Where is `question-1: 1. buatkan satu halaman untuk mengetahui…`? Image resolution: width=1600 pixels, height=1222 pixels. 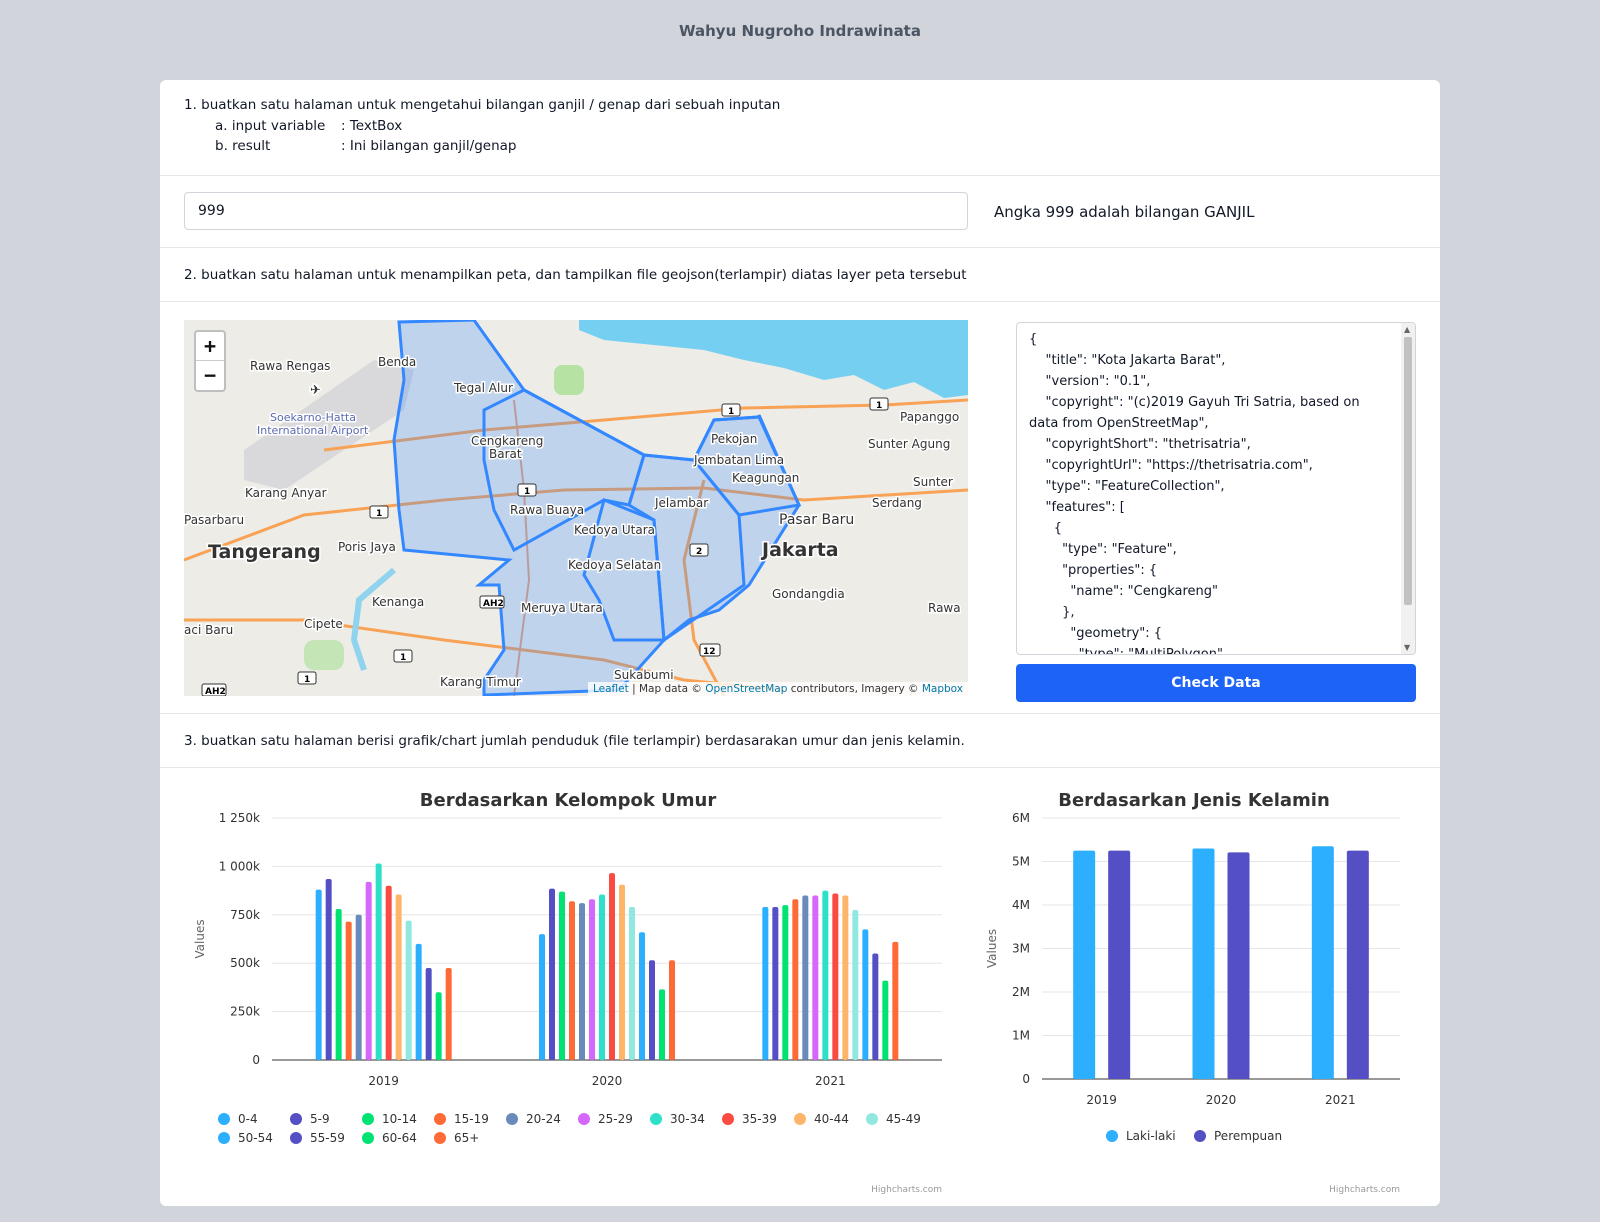 question-1: 1. buatkan satu halaman untuk mengetahui… is located at coordinates (800, 128).